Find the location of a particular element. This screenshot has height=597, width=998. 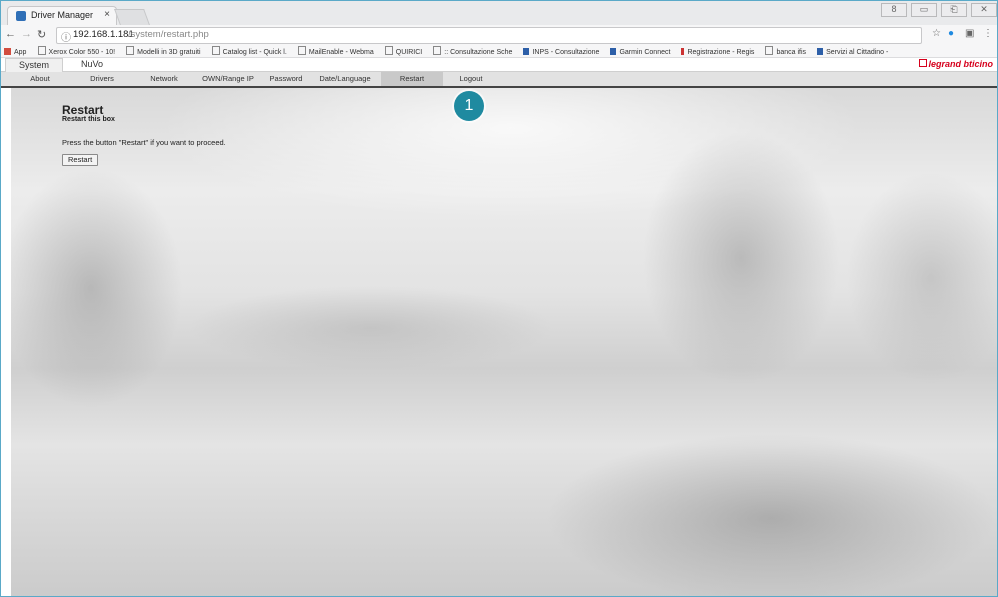

url-host: 192.168.1.181 is located at coordinates (103, 34).